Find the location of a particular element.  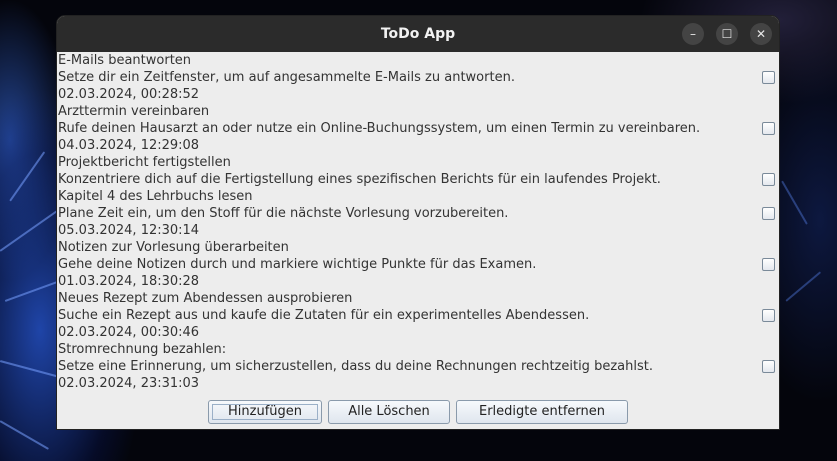

minimize-icon: – is located at coordinates (693, 34).